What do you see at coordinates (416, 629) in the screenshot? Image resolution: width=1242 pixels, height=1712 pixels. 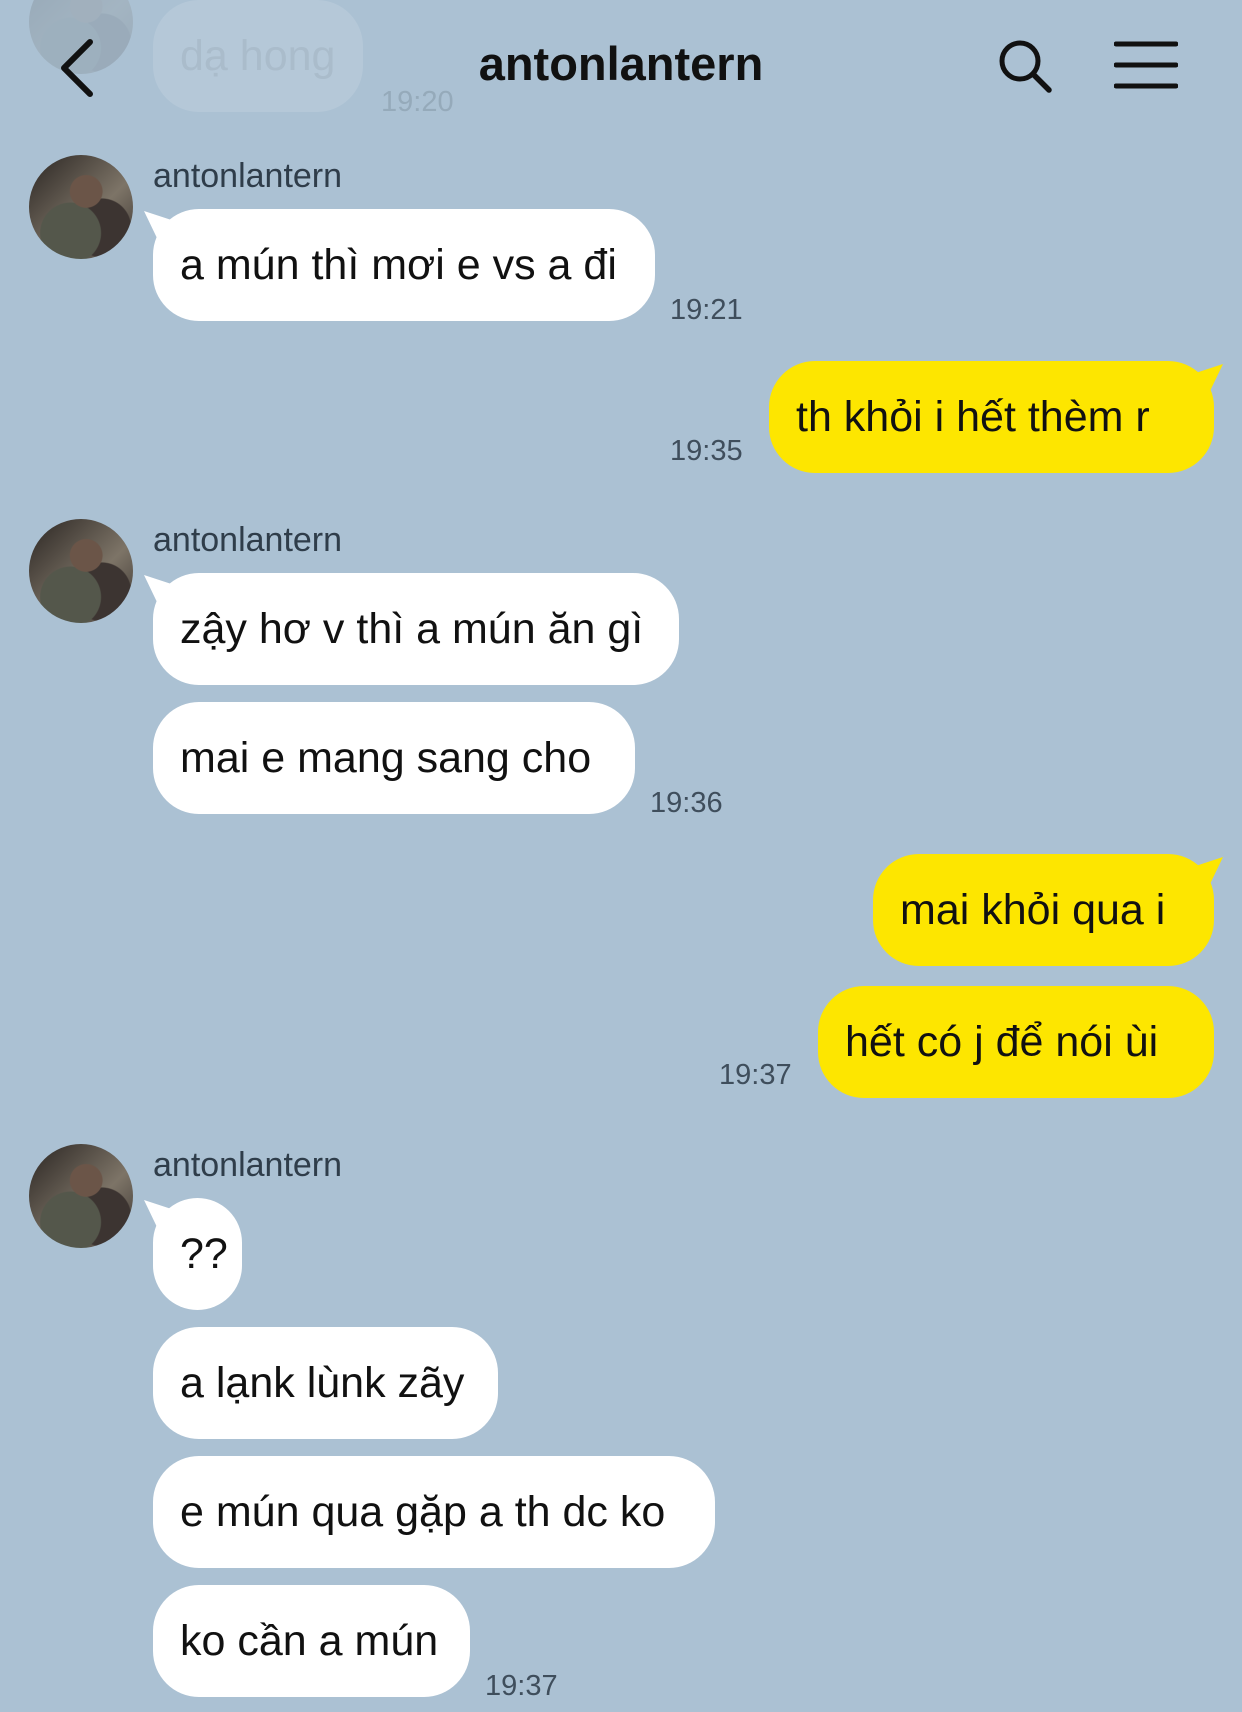 I see `message-bubble: zậy hơ v thì a mún ăn gì` at bounding box center [416, 629].